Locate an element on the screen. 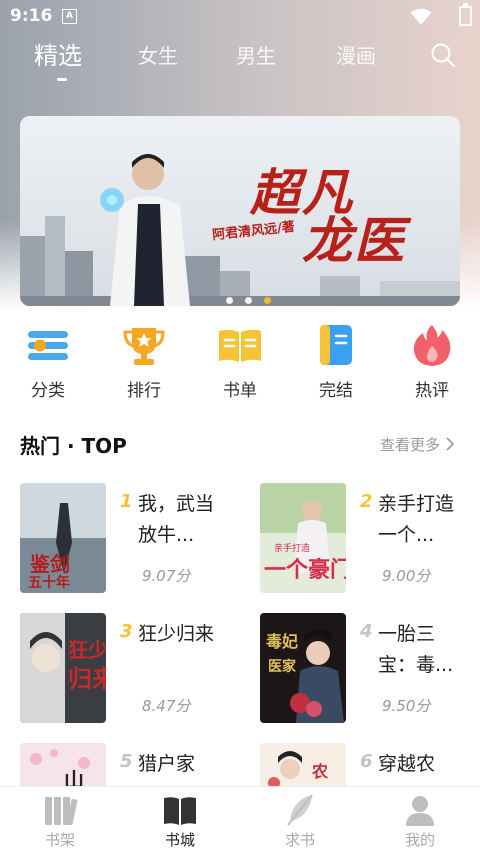 The image size is (480, 855). search-icon is located at coordinates (443, 55).